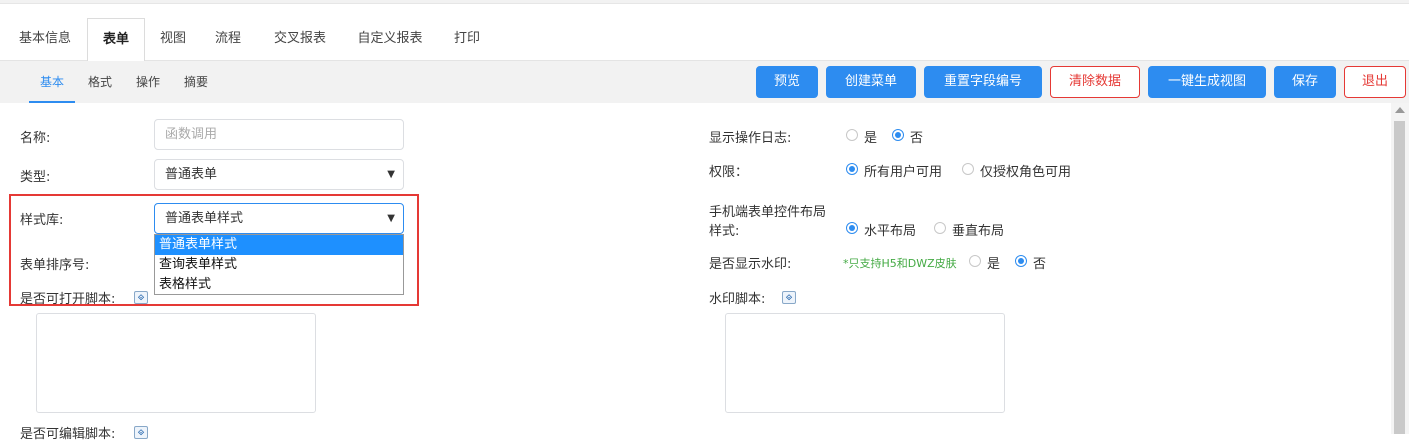 This screenshot has width=1409, height=442. I want to click on name-input: 函数调用, so click(279, 134).